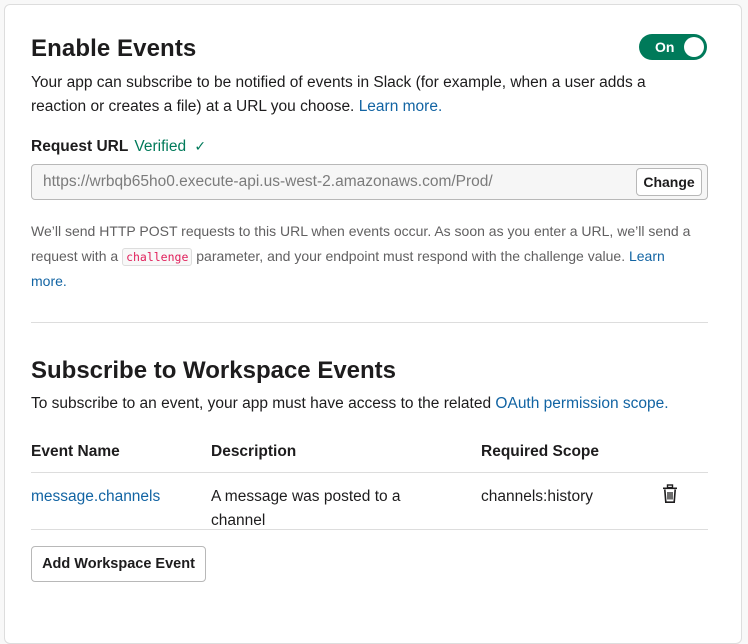  Describe the element at coordinates (75, 451) in the screenshot. I see `column-header-event-name: Event Name` at that location.